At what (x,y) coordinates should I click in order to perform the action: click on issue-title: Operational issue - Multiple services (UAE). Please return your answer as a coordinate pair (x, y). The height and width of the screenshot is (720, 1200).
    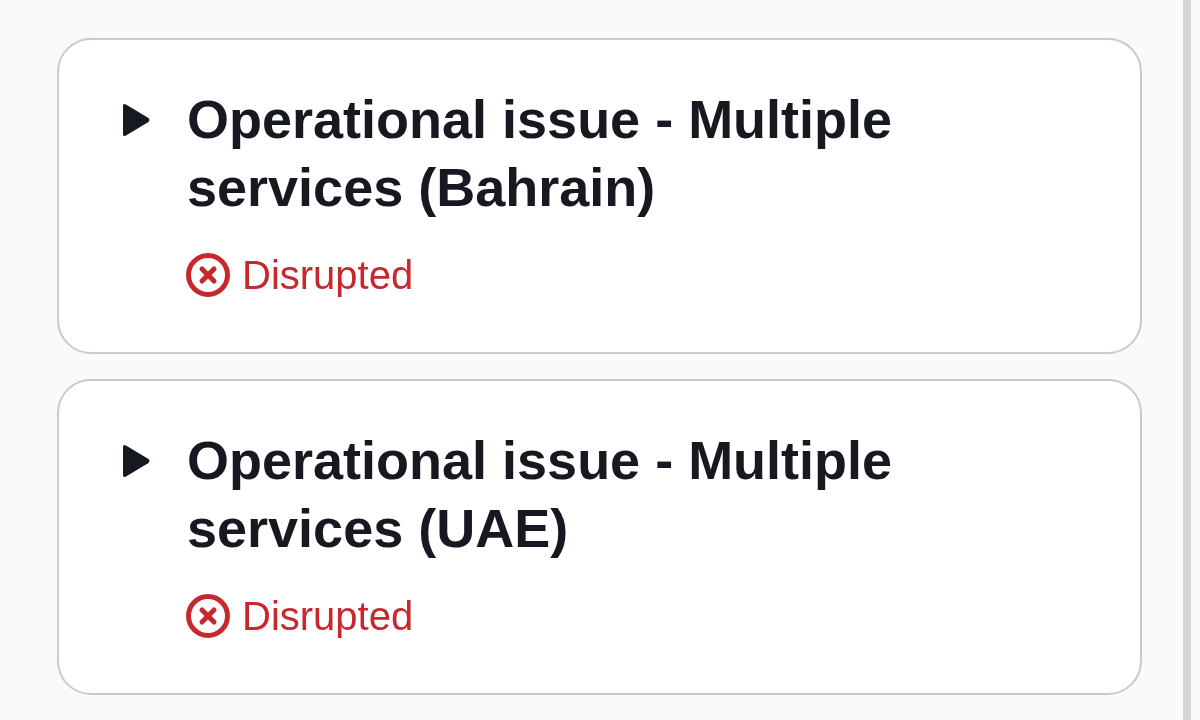
    Looking at the image, I should click on (540, 494).